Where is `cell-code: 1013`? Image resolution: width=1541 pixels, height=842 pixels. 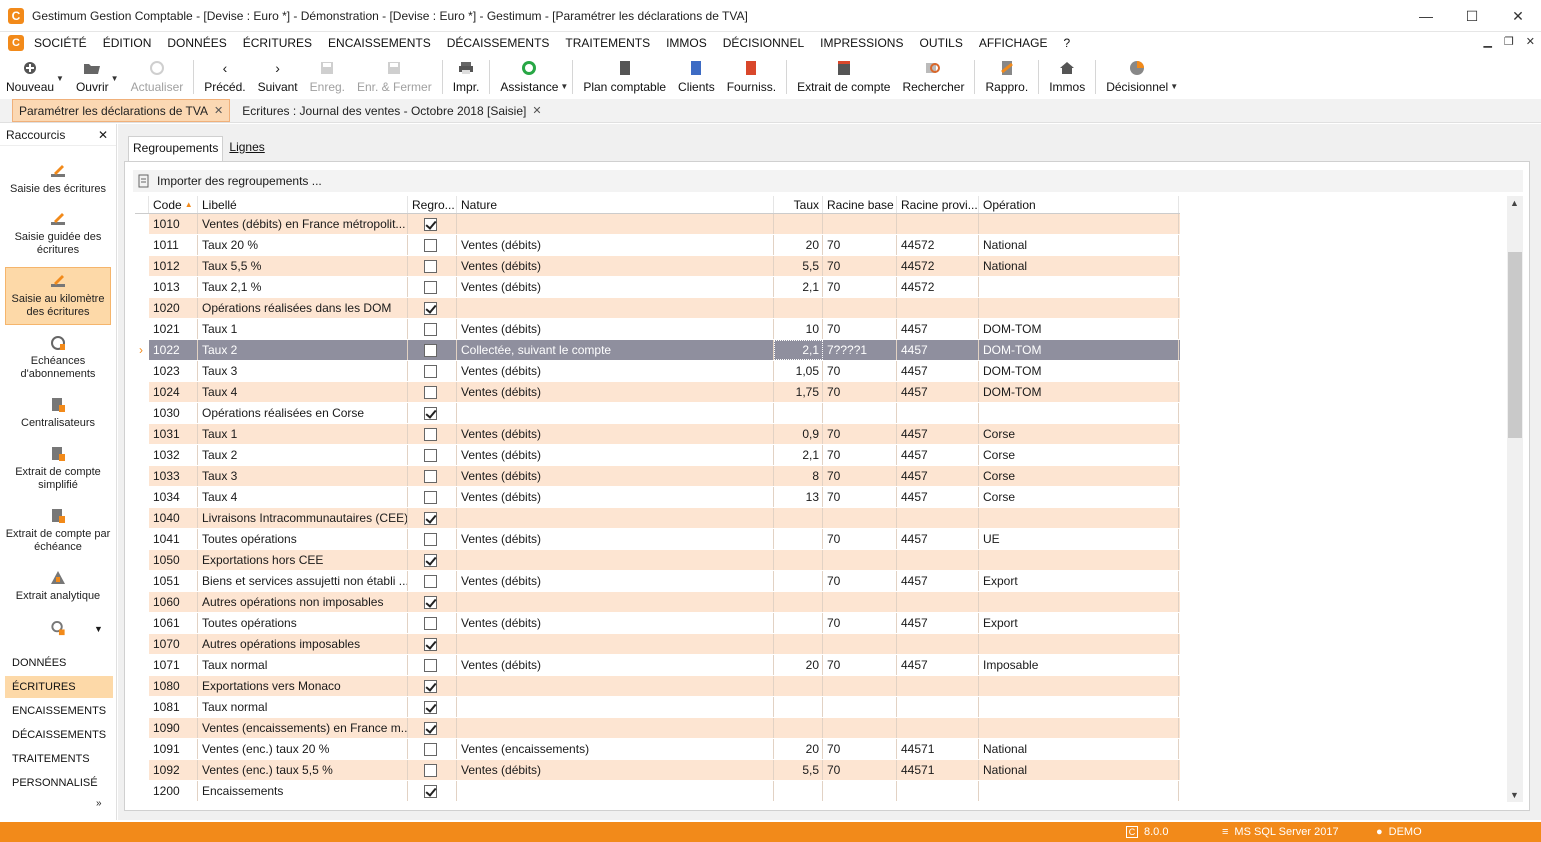
cell-code: 1013 is located at coordinates (173, 287).